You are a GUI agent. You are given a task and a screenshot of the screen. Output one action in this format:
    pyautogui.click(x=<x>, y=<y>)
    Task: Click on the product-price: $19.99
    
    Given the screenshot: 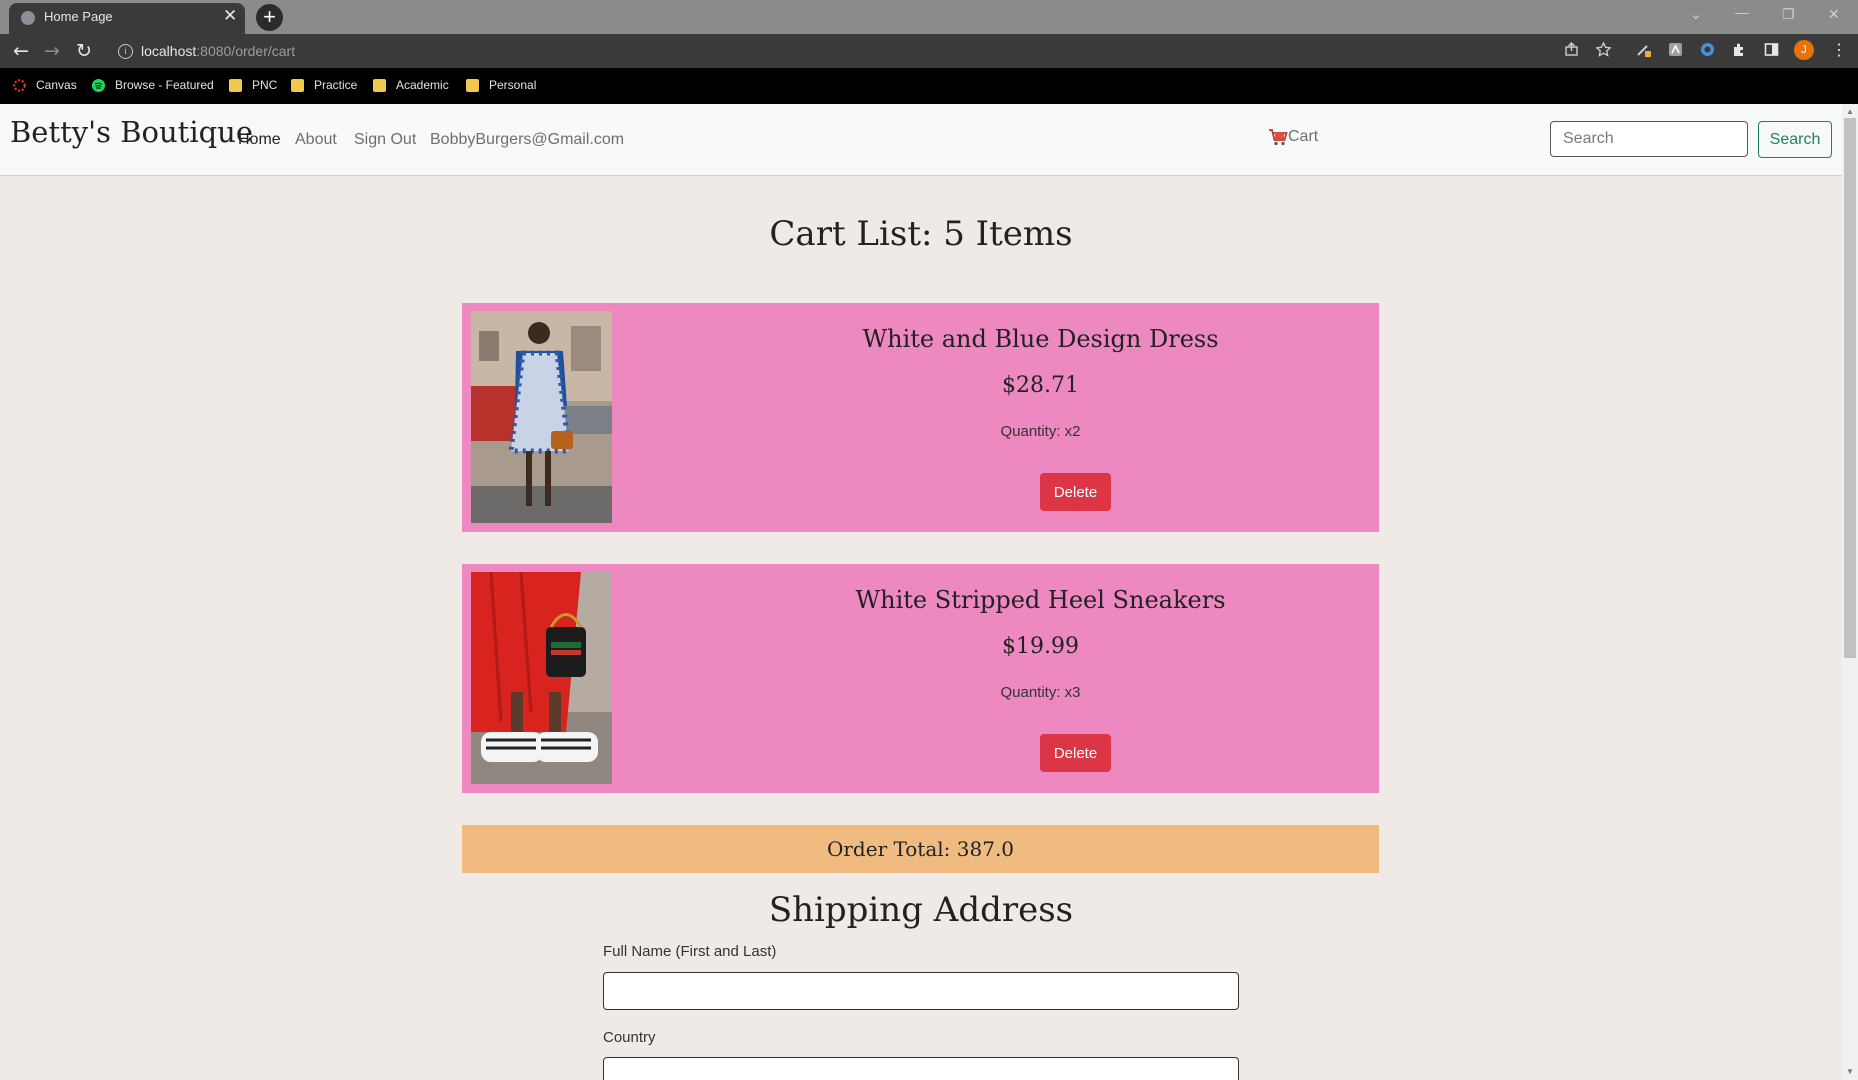 What is the action you would take?
    pyautogui.click(x=1040, y=646)
    